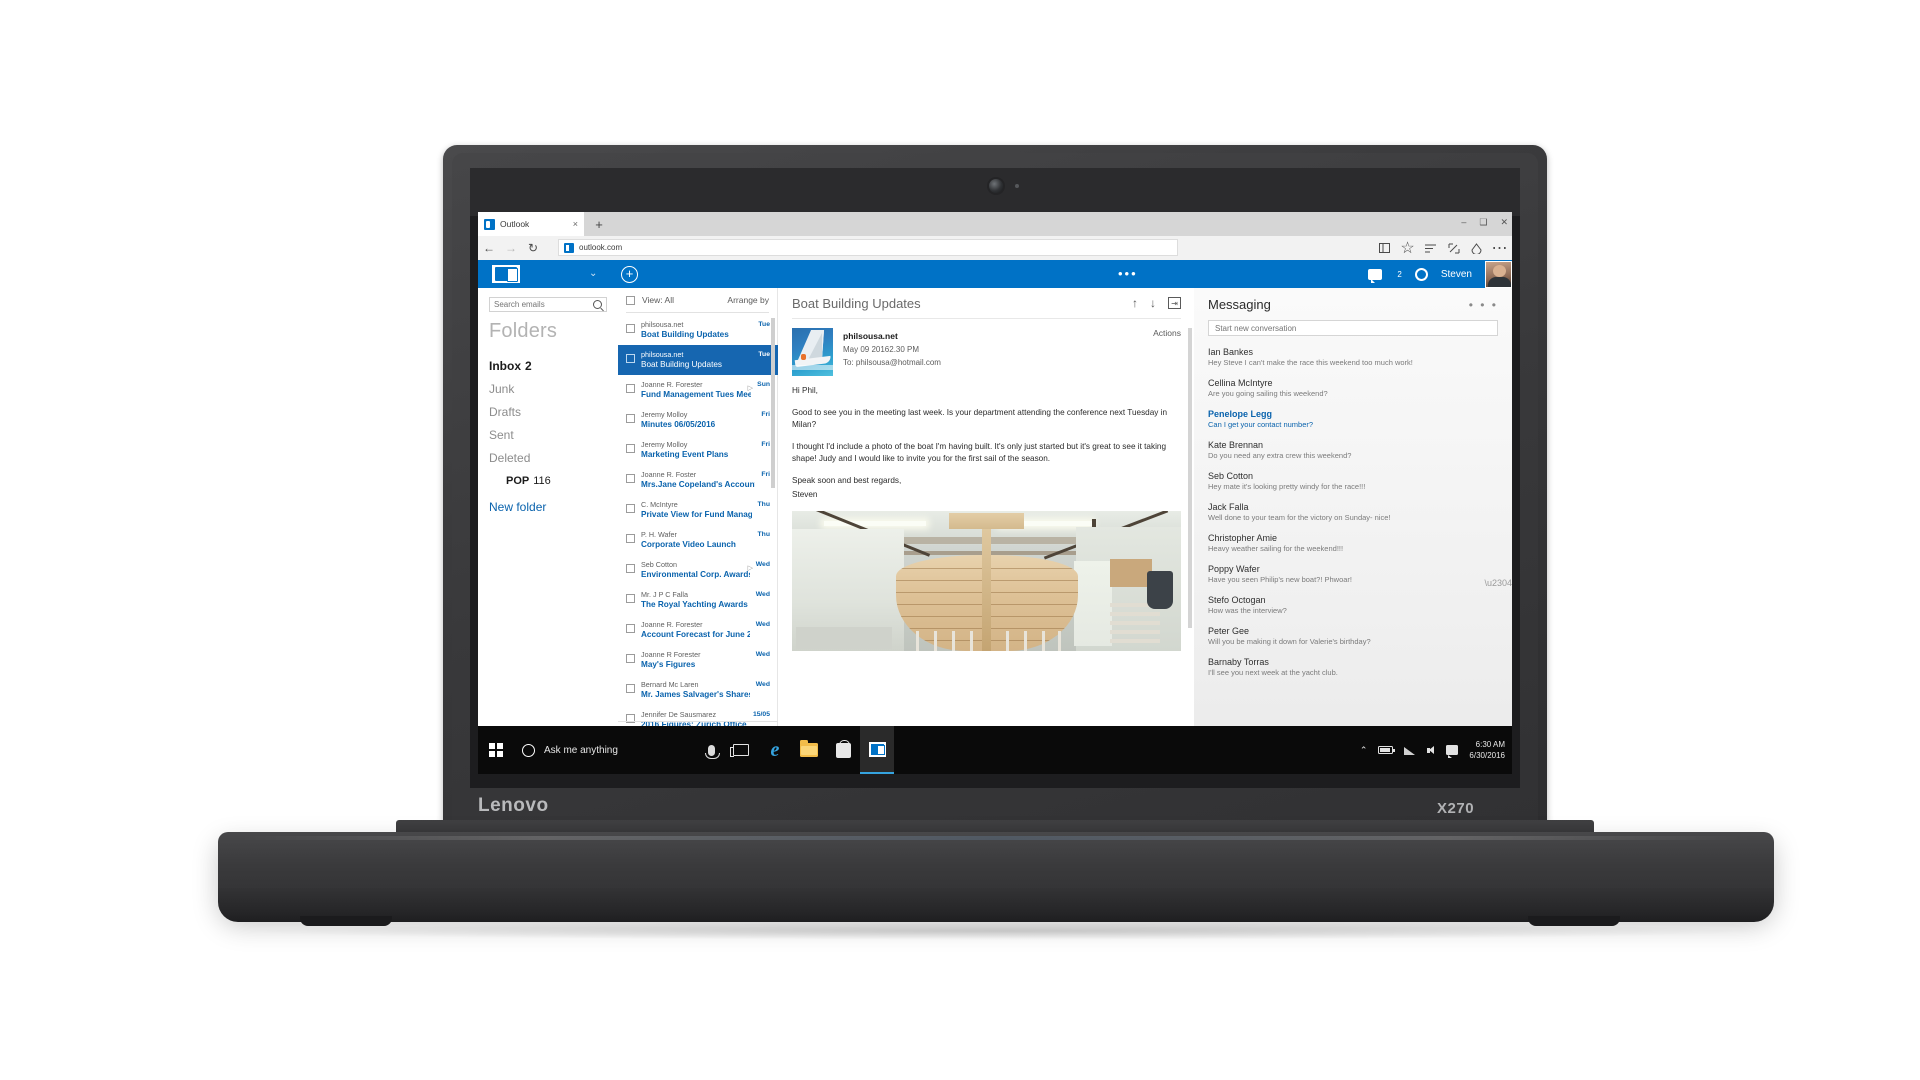  I want to click on gear-icon, so click(1421, 274).